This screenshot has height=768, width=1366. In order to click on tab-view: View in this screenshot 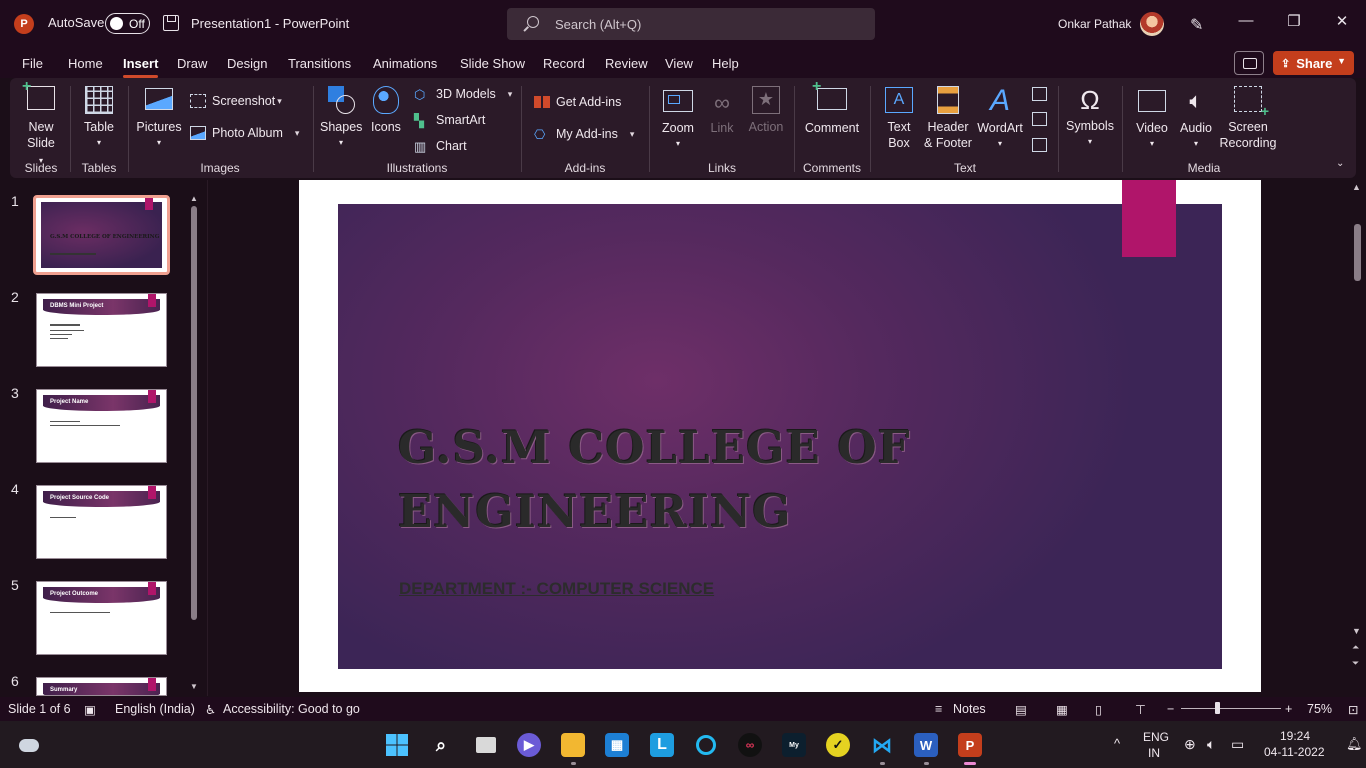, I will do `click(679, 63)`.